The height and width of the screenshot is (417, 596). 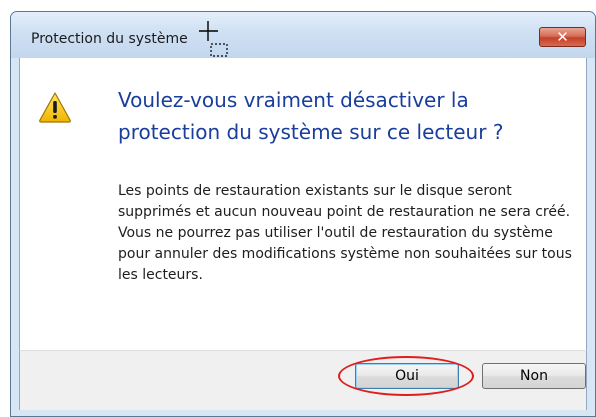 I want to click on no-button: Non, so click(x=534, y=376).